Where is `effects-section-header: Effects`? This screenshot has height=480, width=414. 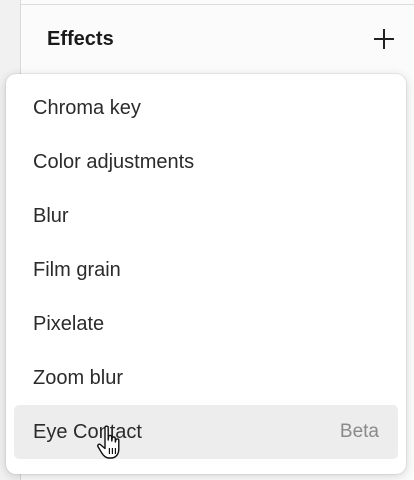 effects-section-header: Effects is located at coordinates (217, 39).